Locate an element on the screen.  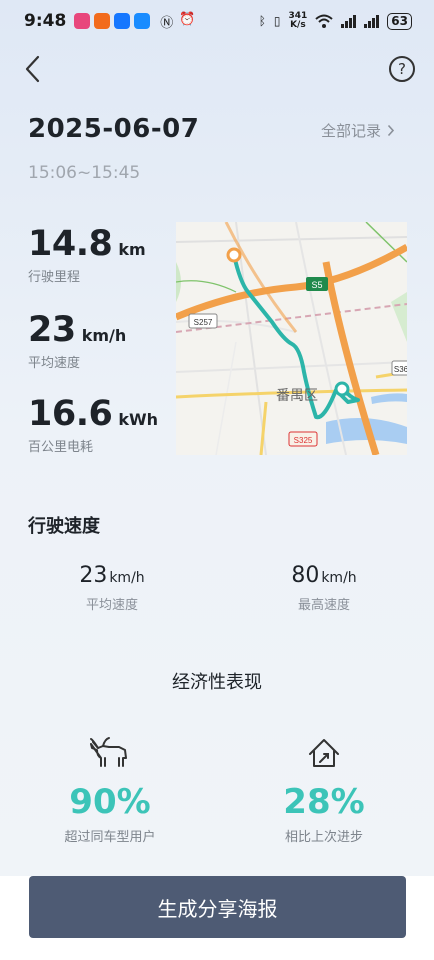
metric-label: 平均速度 is located at coordinates (111, 605).